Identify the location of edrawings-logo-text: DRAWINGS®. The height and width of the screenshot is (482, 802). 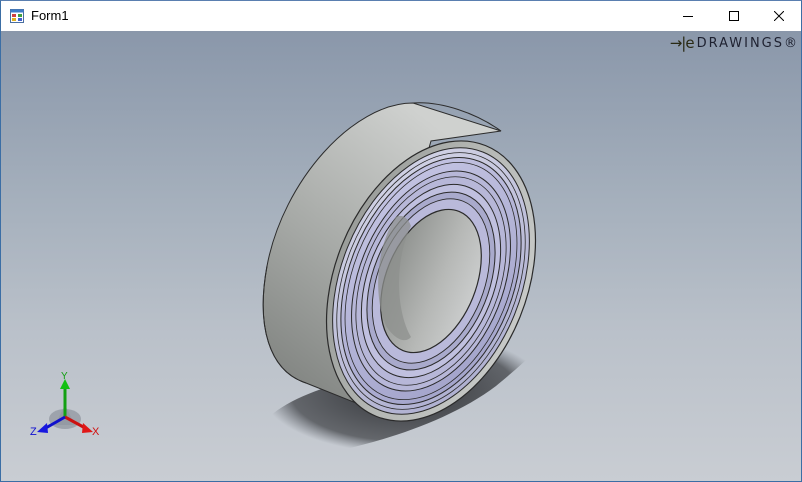
(747, 43).